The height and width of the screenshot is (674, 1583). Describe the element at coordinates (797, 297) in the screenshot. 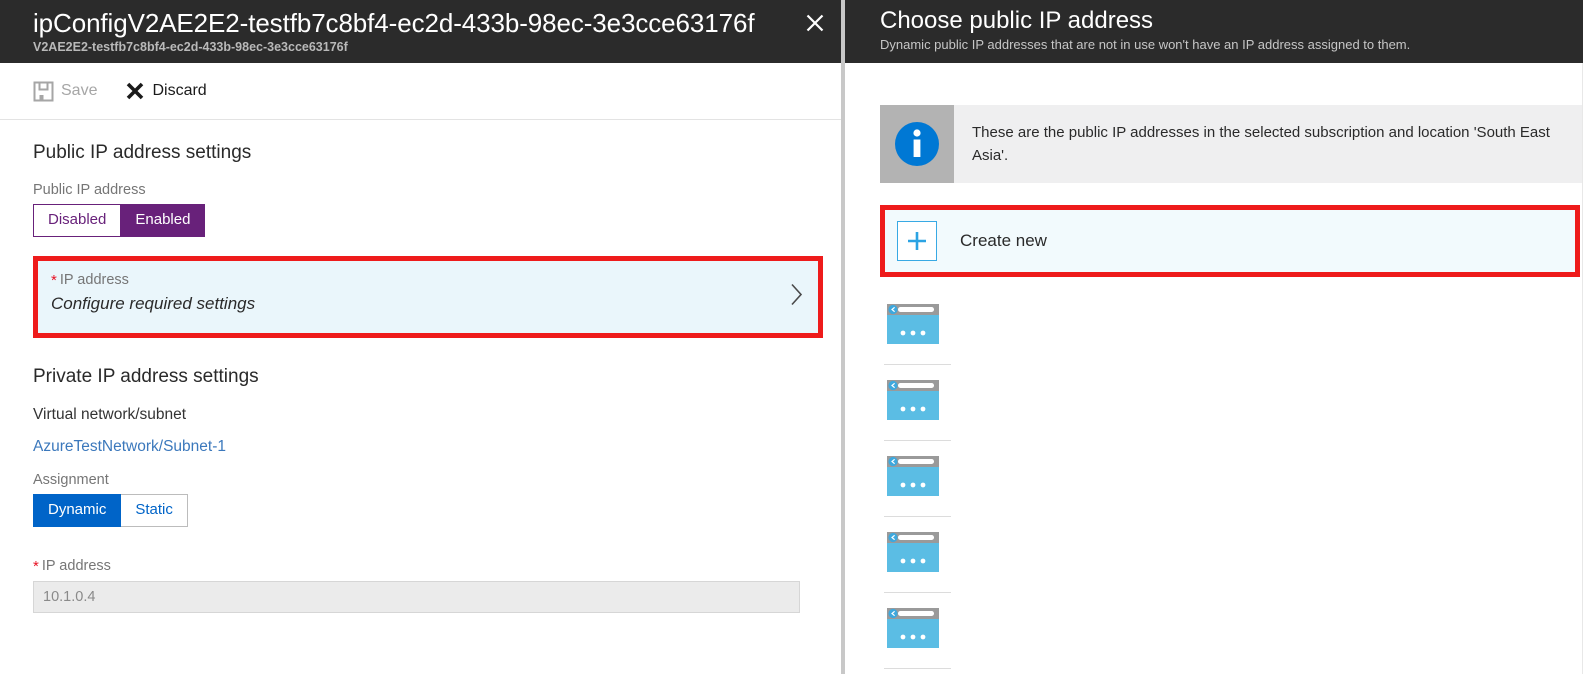

I see `chevron-right-icon` at that location.